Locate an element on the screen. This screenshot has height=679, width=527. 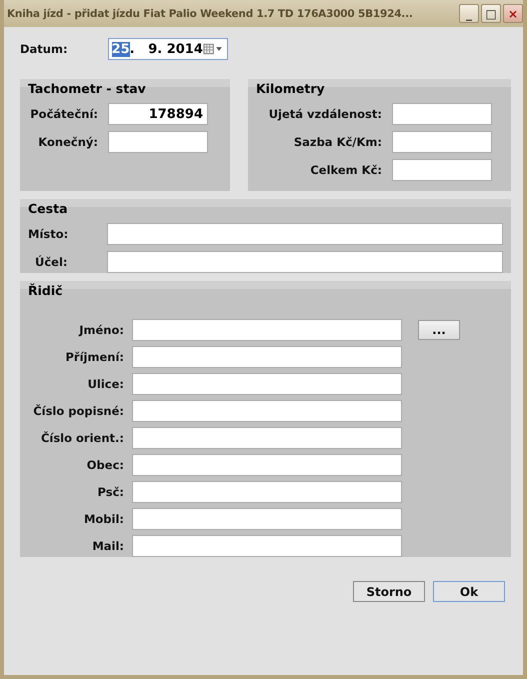
panel-title: Řidič is located at coordinates (46, 291).